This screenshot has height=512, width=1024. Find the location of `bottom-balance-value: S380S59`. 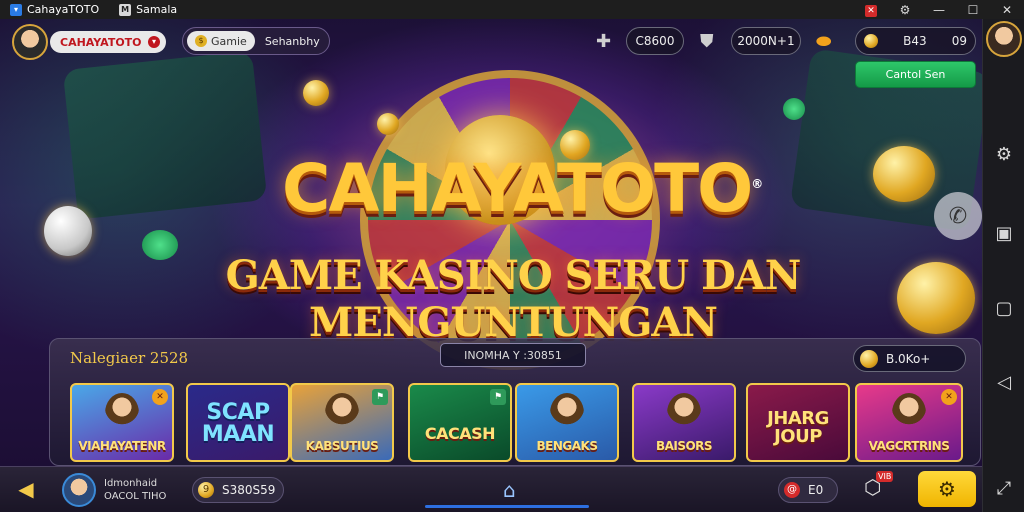

bottom-balance-value: S380S59 is located at coordinates (249, 490).